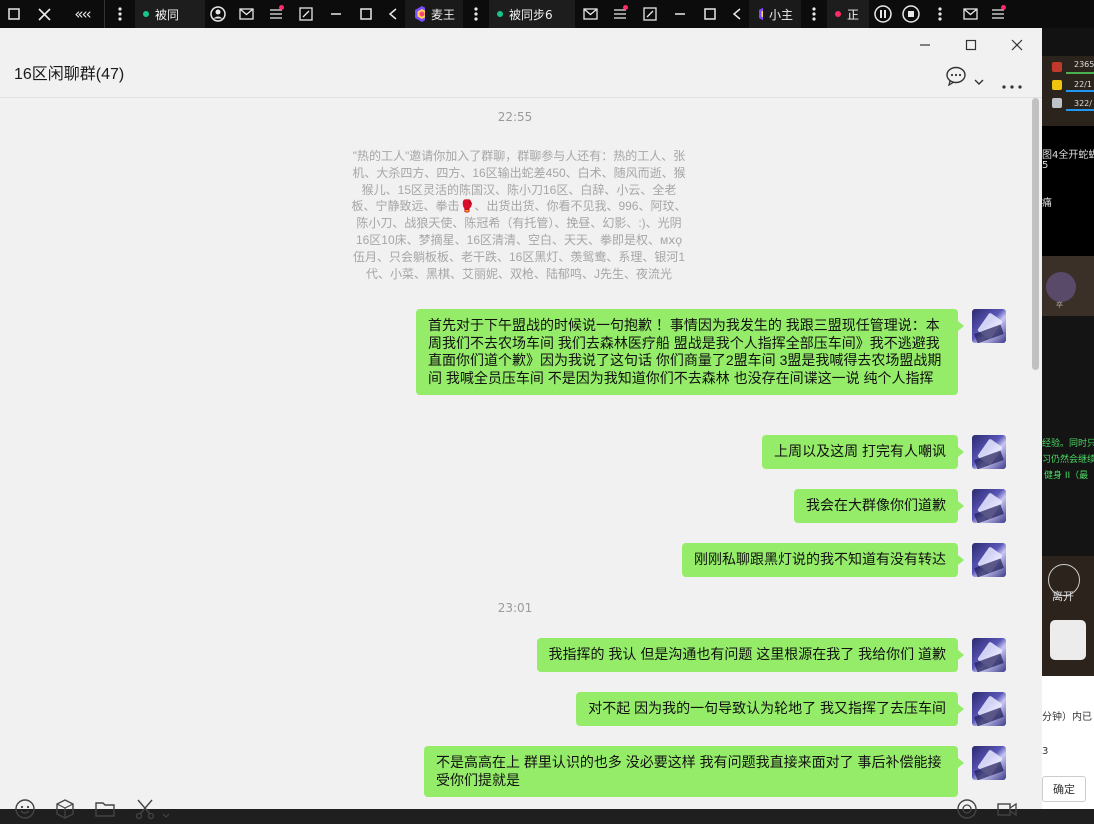  Describe the element at coordinates (1035, 234) in the screenshot. I see `scrollbar-thumb` at that location.